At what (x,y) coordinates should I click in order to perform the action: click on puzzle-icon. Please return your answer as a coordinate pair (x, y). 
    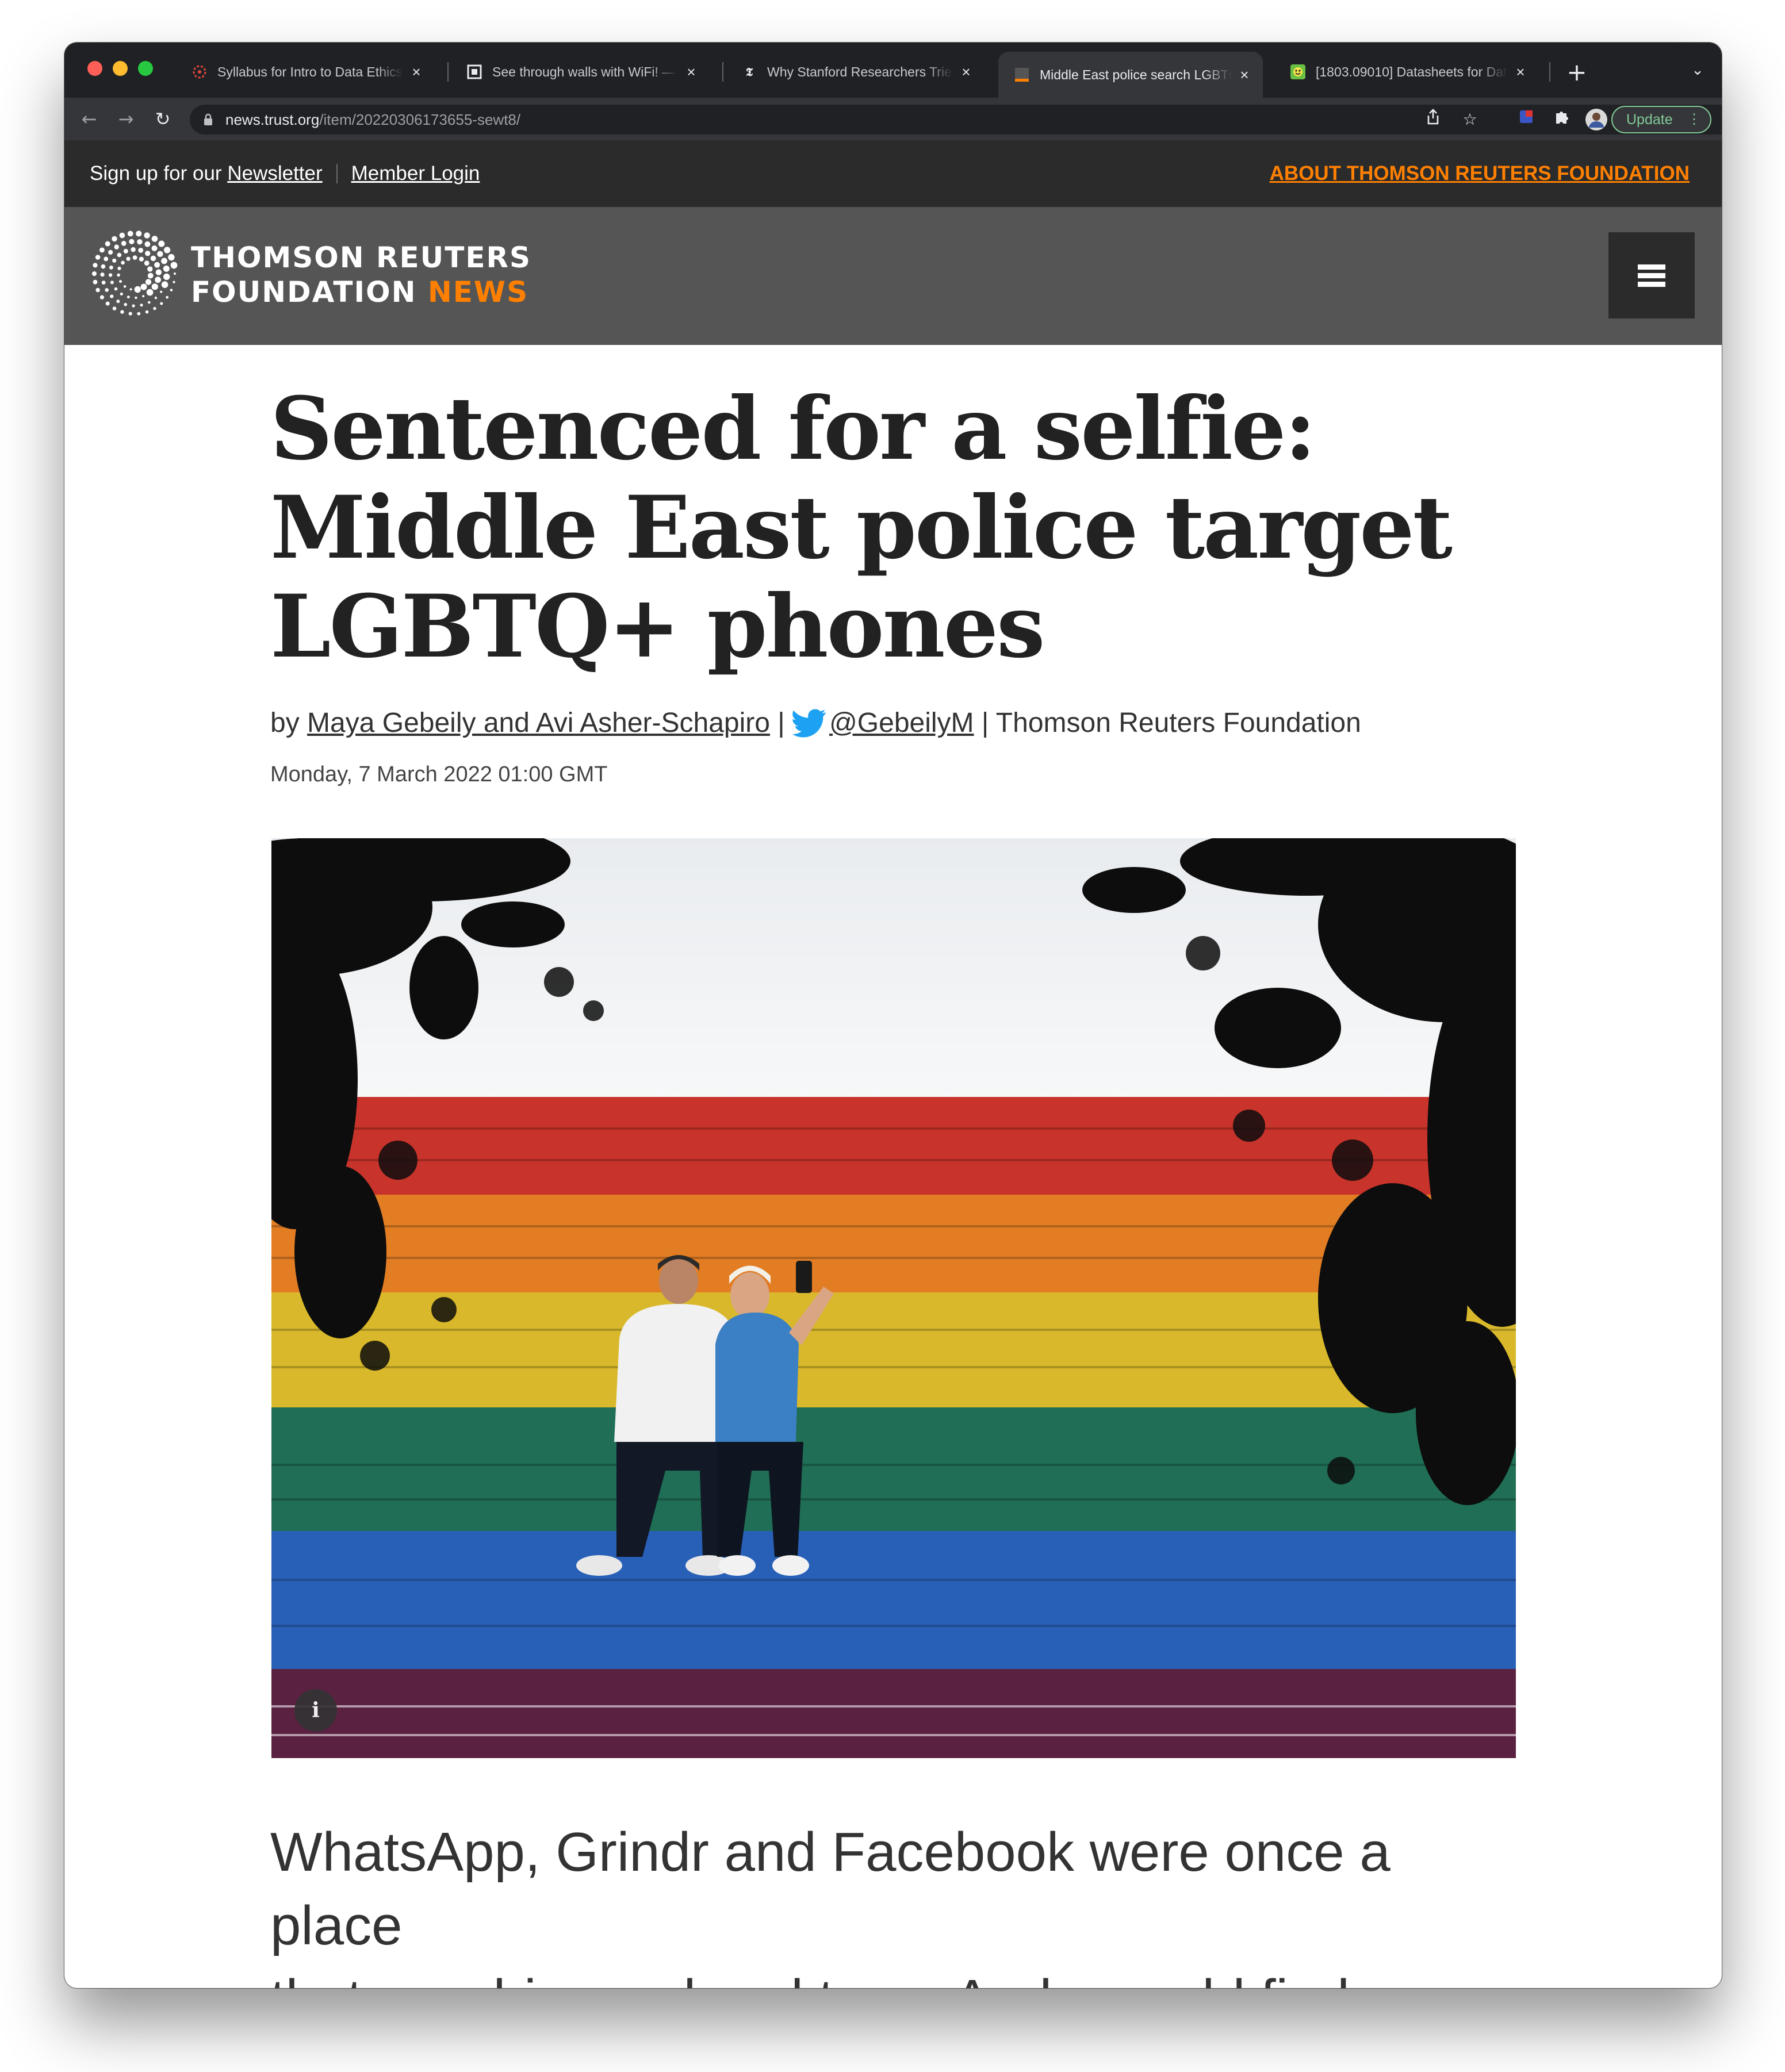
    Looking at the image, I should click on (1561, 119).